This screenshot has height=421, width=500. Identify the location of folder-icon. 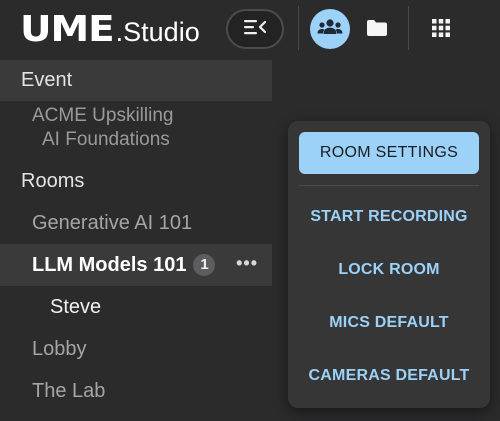
(377, 30).